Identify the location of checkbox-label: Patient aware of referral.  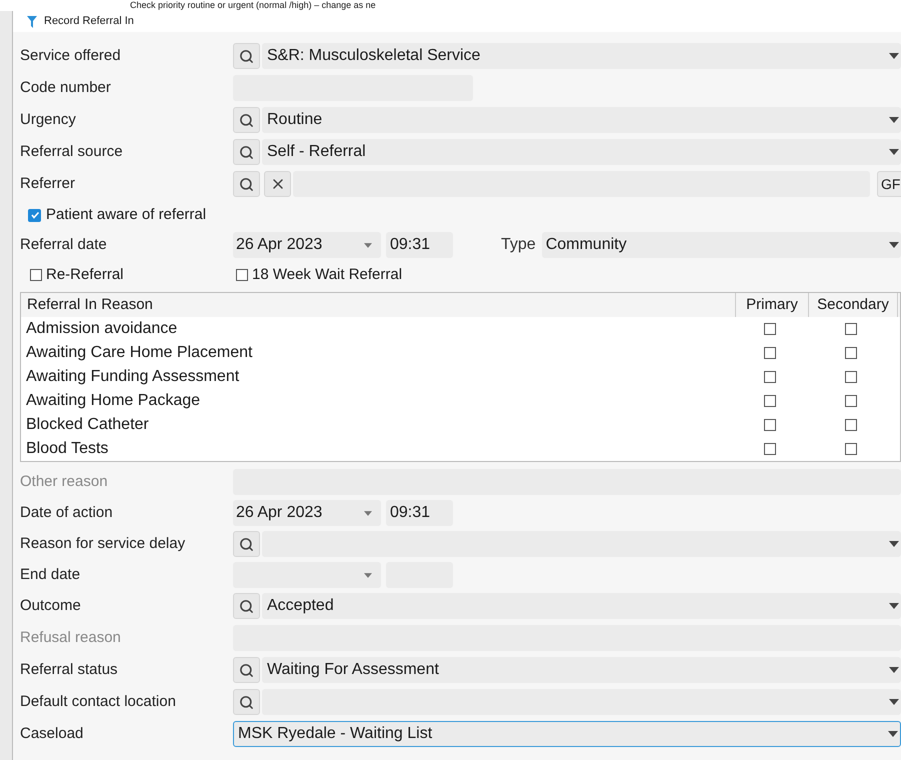
(126, 214).